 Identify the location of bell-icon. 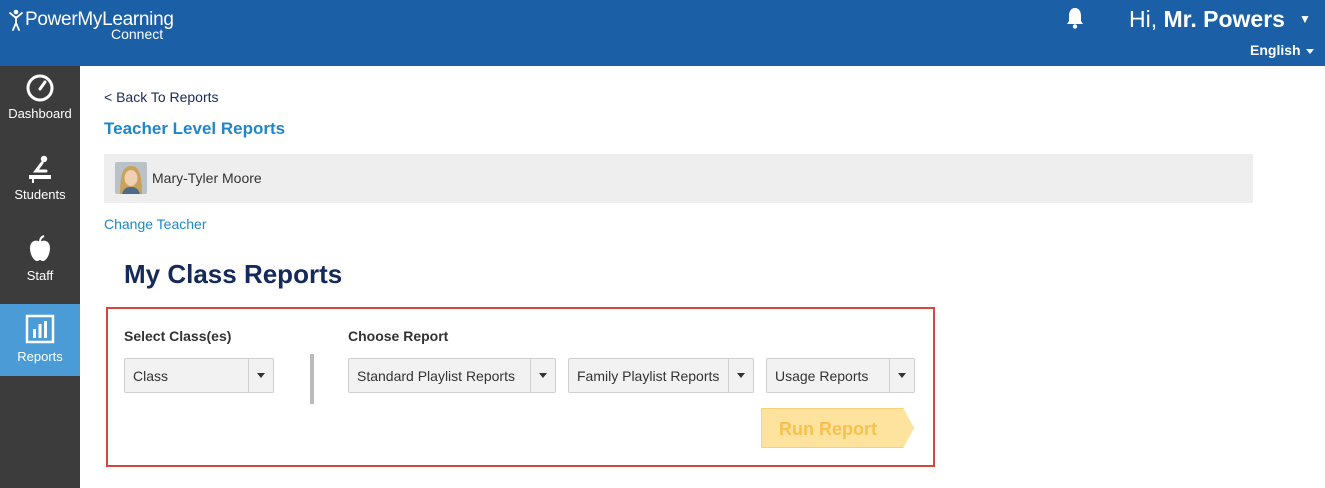
(1075, 18).